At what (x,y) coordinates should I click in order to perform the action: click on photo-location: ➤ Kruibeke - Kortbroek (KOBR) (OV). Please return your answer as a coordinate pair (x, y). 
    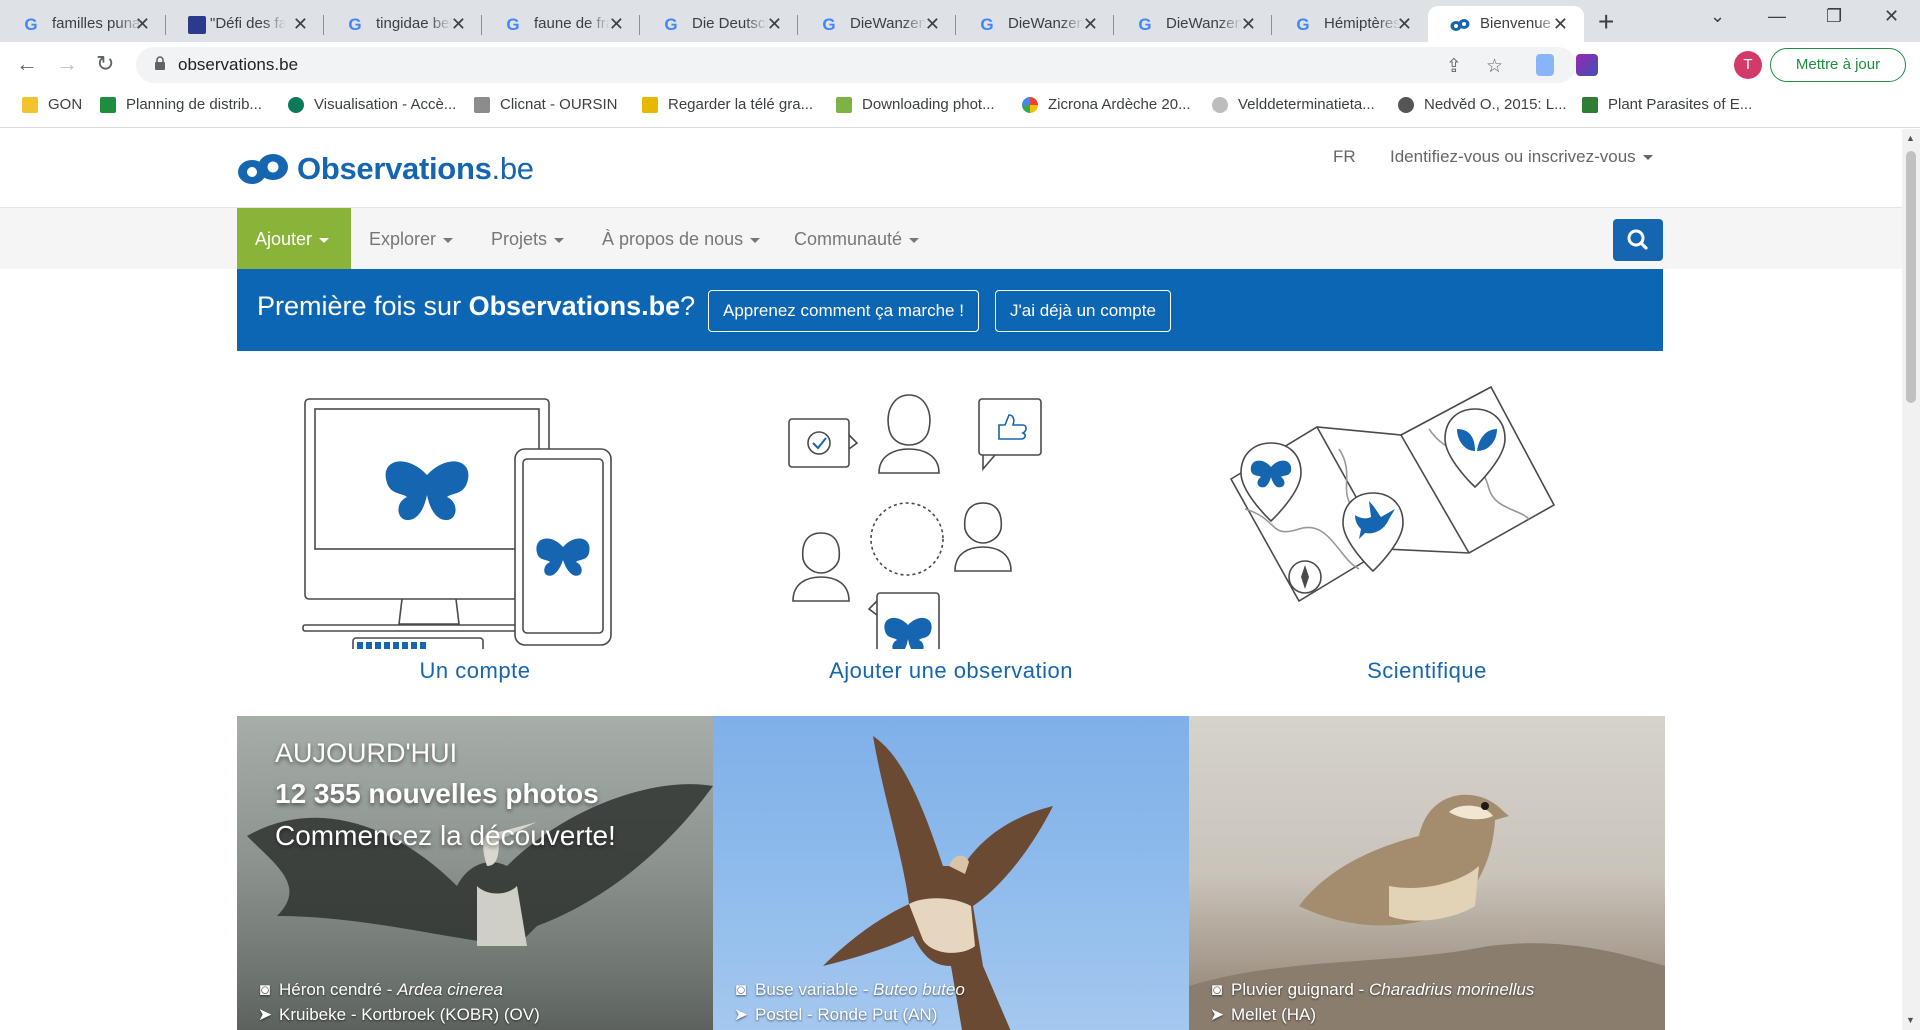
    Looking at the image, I should click on (398, 1015).